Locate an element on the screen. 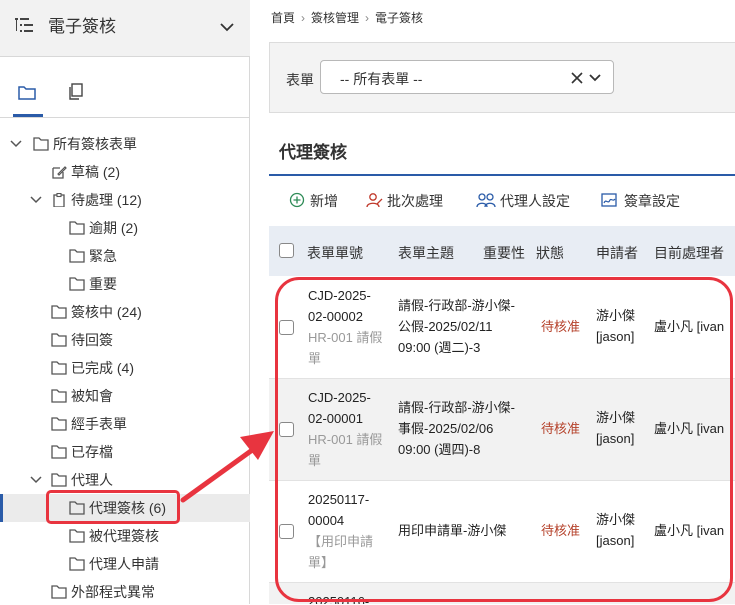  breadcrumb: 首頁 › 簽核管理 › 電子簽核 is located at coordinates (347, 17).